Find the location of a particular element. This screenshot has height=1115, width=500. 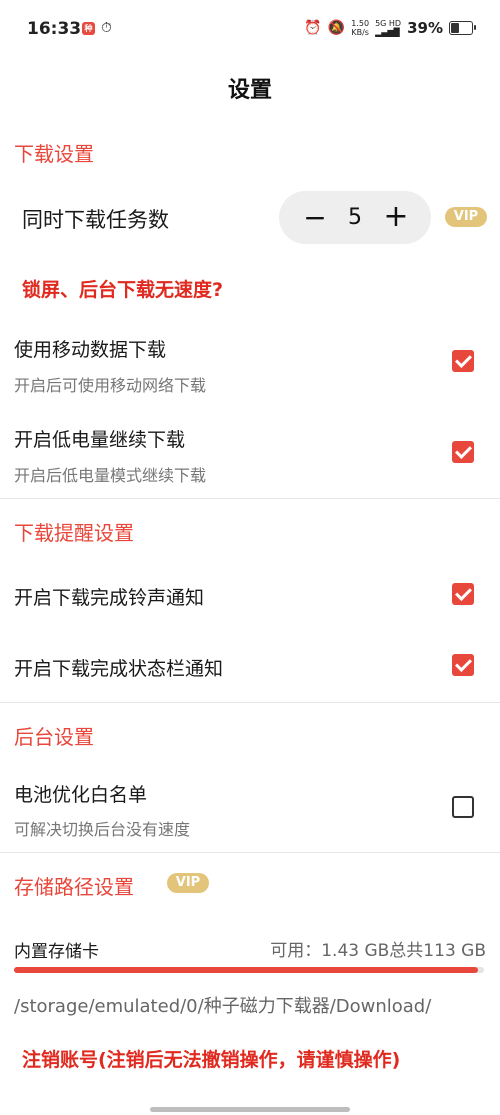

low-power-title: 开启低电量继续下载 is located at coordinates (100, 440).